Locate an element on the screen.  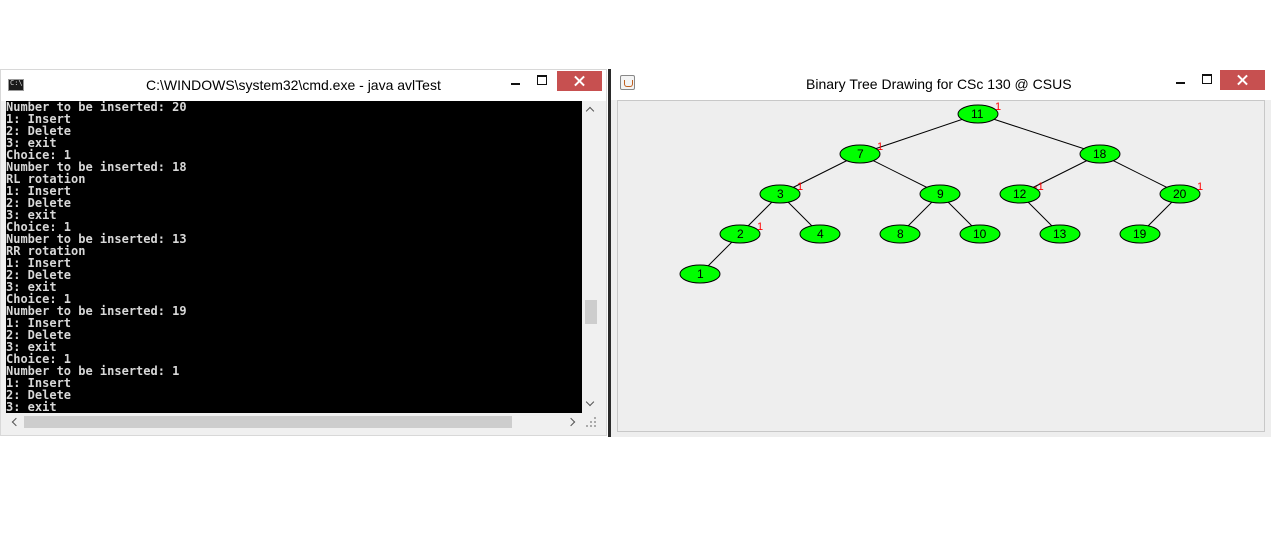
console-line: Number to be inserted: 1 is located at coordinates (93, 371).